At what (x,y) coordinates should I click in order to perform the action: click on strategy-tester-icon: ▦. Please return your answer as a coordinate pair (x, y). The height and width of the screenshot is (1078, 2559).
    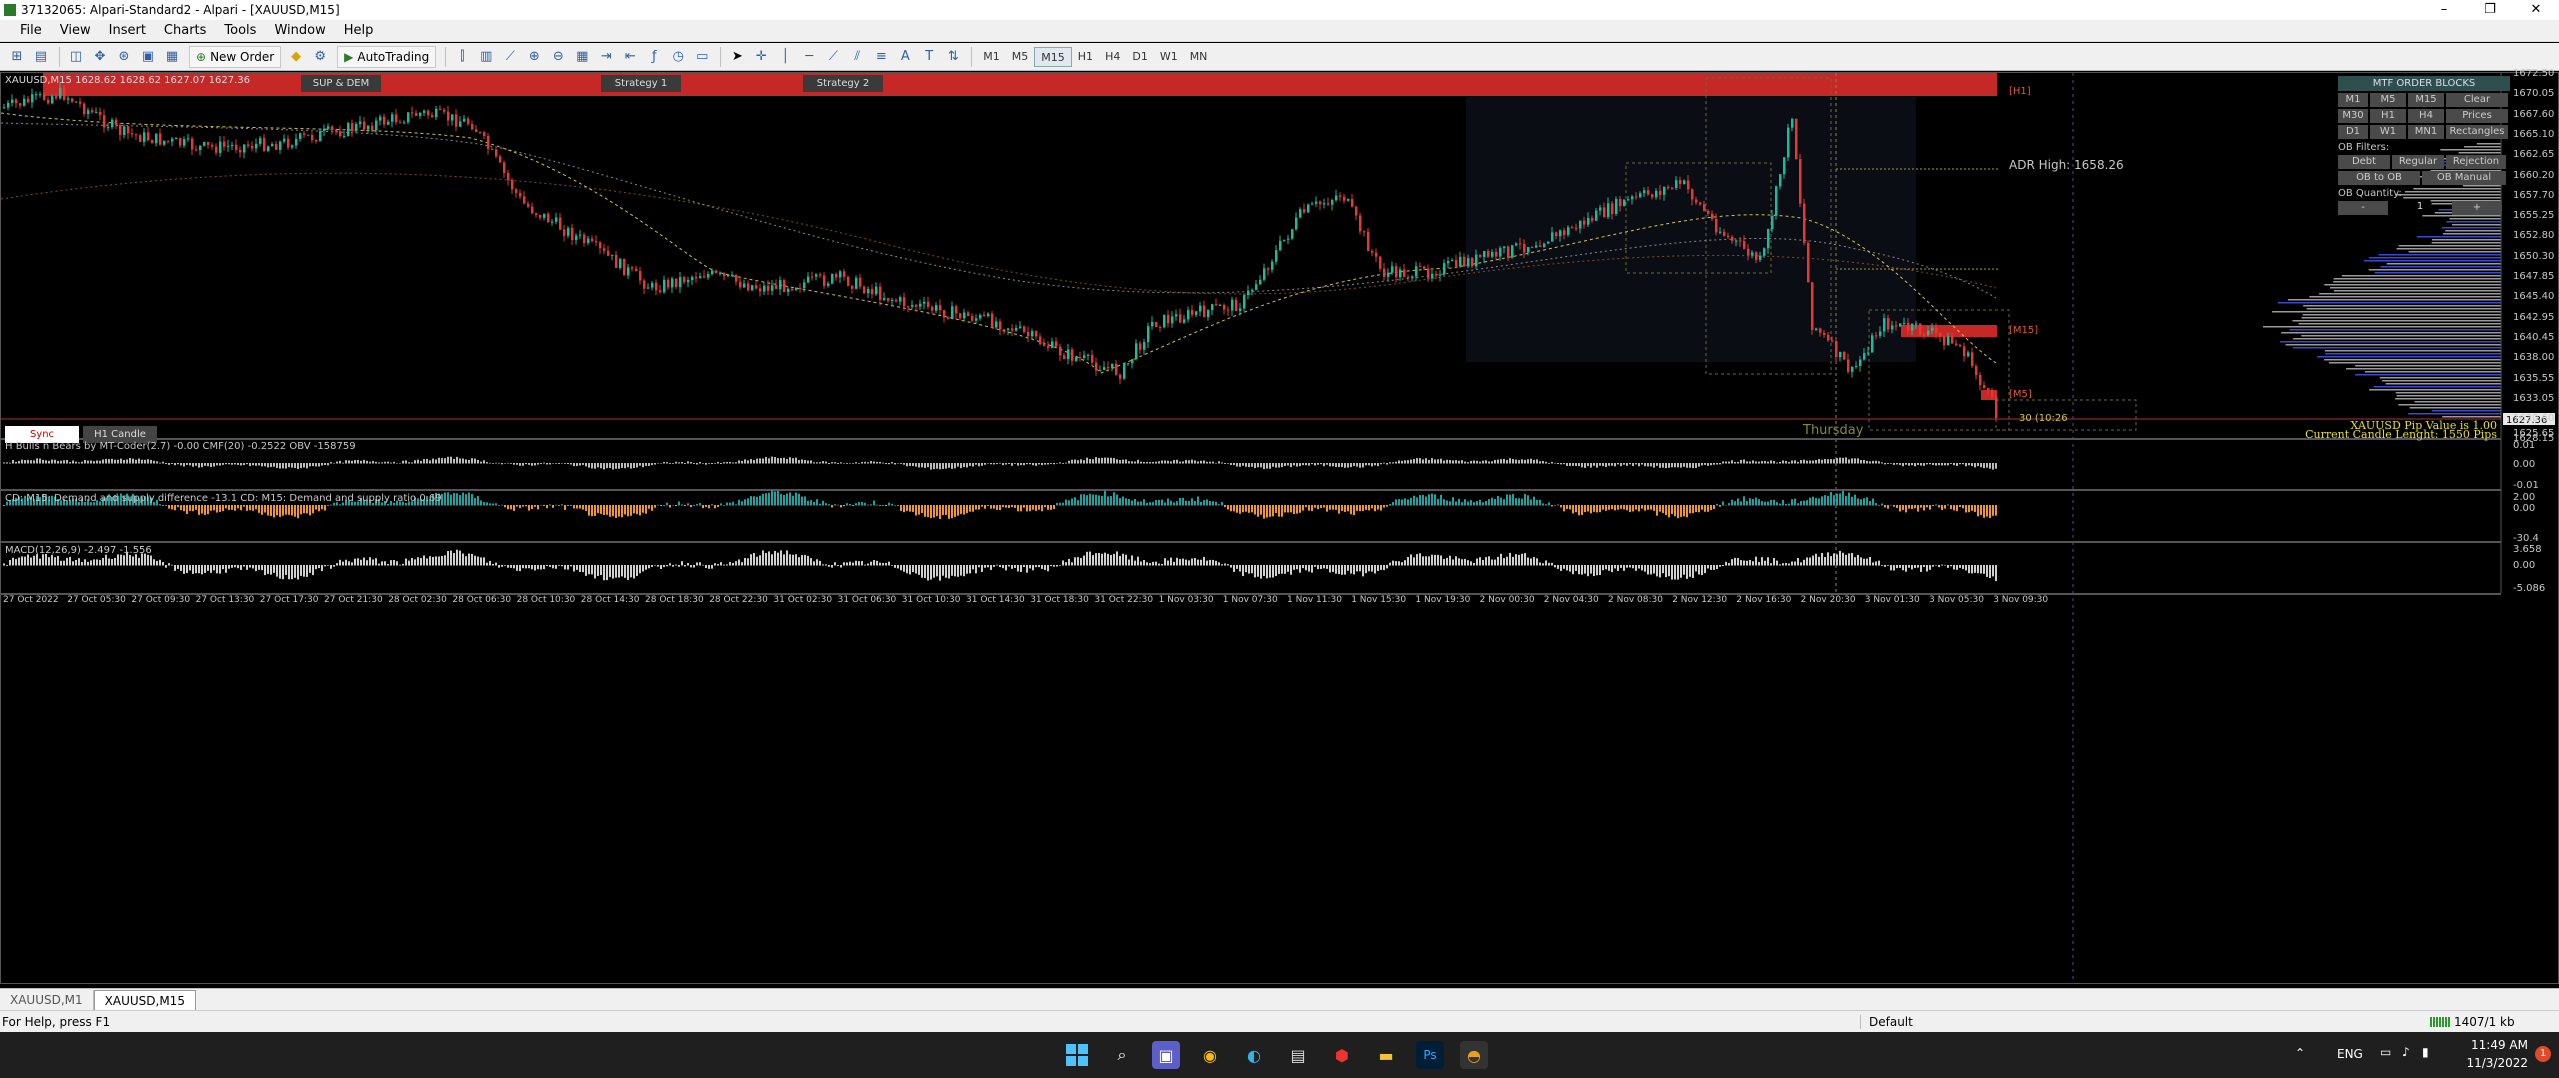
    Looking at the image, I should click on (172, 57).